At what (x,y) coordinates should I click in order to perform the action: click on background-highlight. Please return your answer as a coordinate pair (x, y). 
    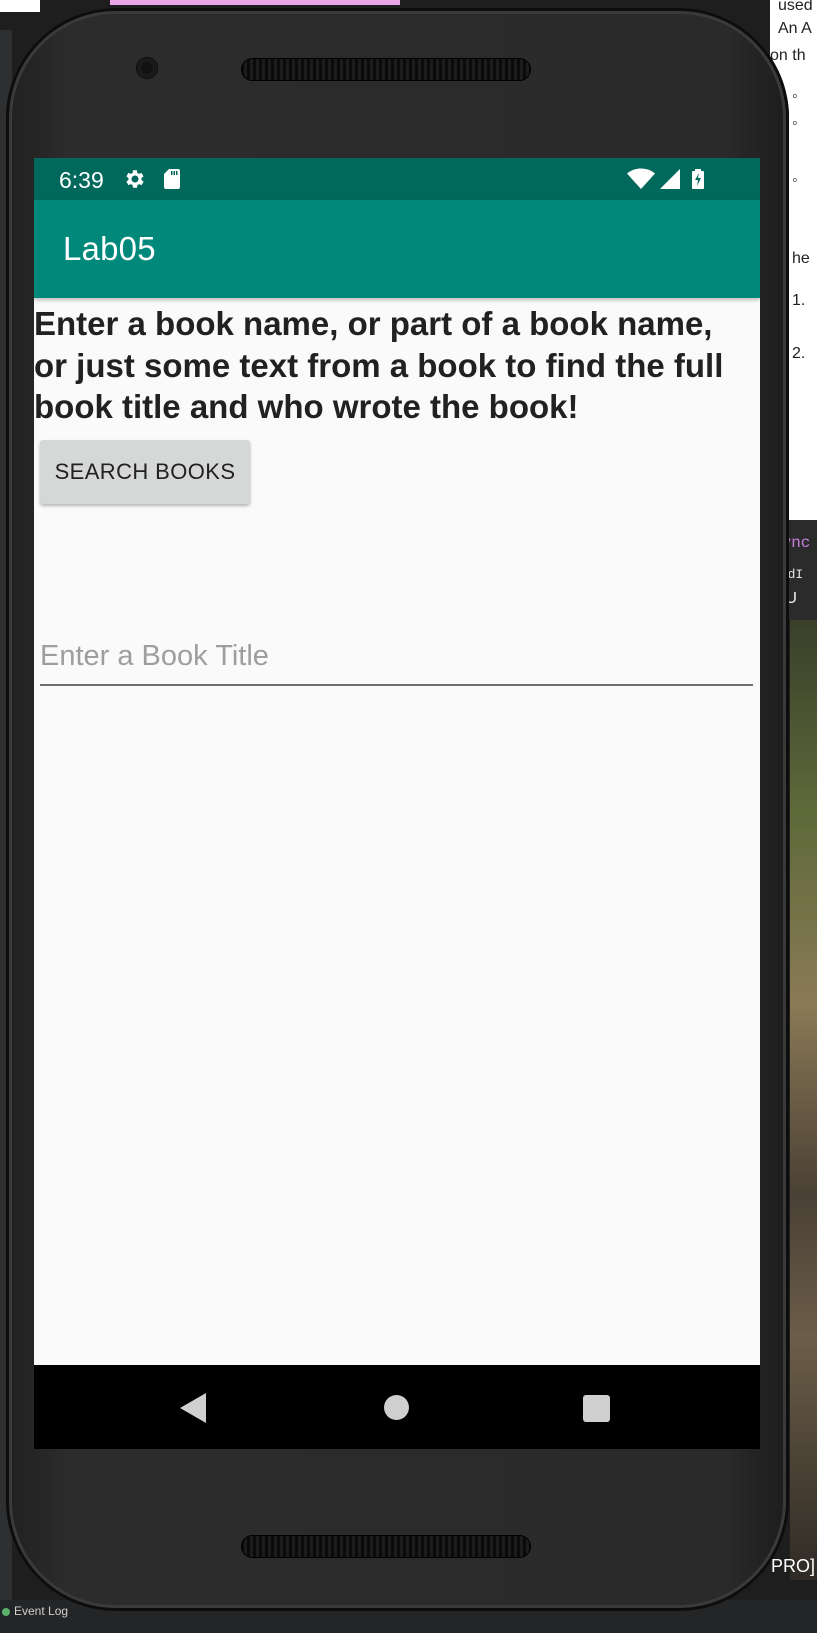
    Looking at the image, I should click on (255, 2).